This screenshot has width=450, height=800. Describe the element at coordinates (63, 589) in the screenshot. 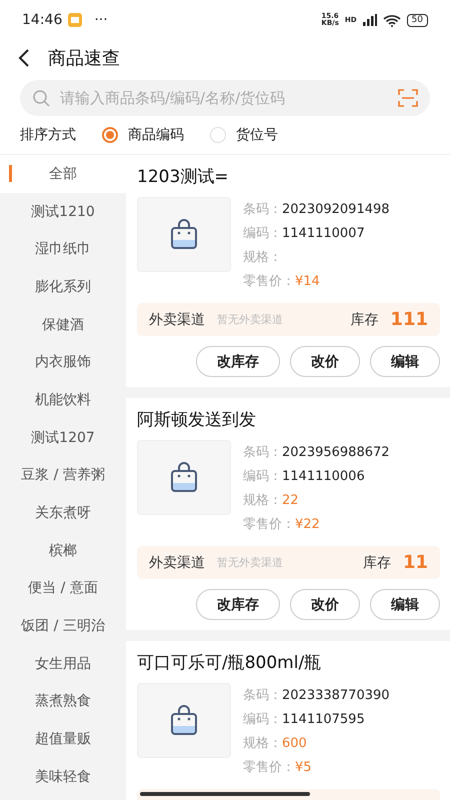

I see `category-item: 便当 / 意面` at that location.